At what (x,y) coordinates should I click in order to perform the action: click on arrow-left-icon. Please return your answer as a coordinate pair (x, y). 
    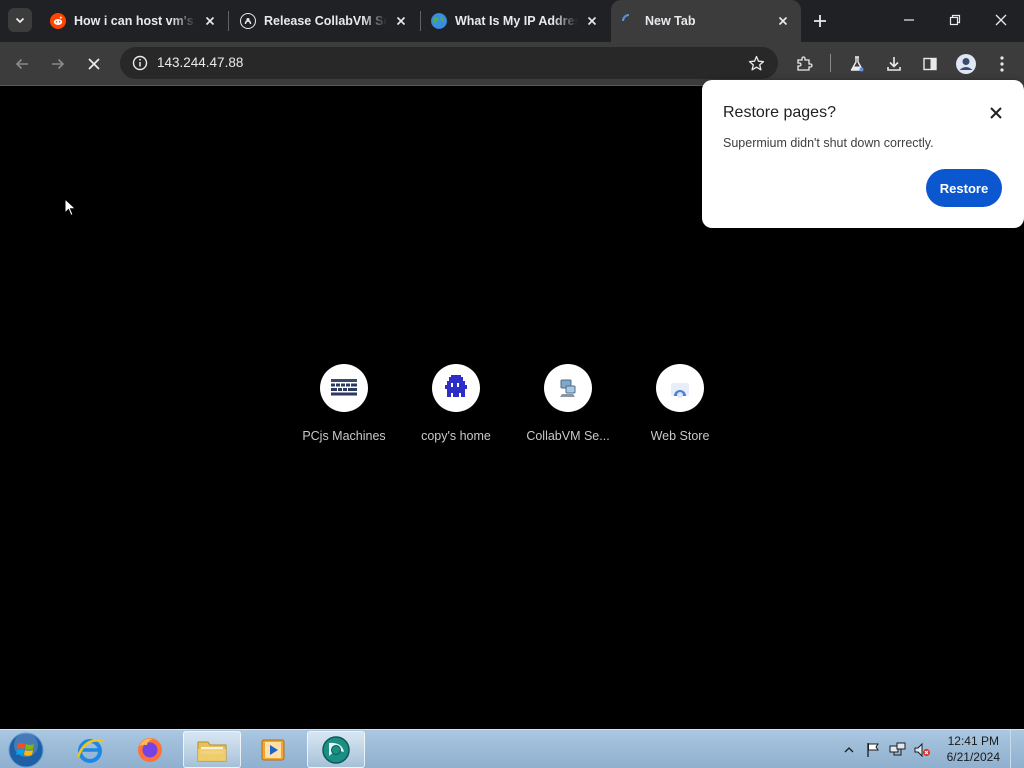
    Looking at the image, I should click on (21, 64).